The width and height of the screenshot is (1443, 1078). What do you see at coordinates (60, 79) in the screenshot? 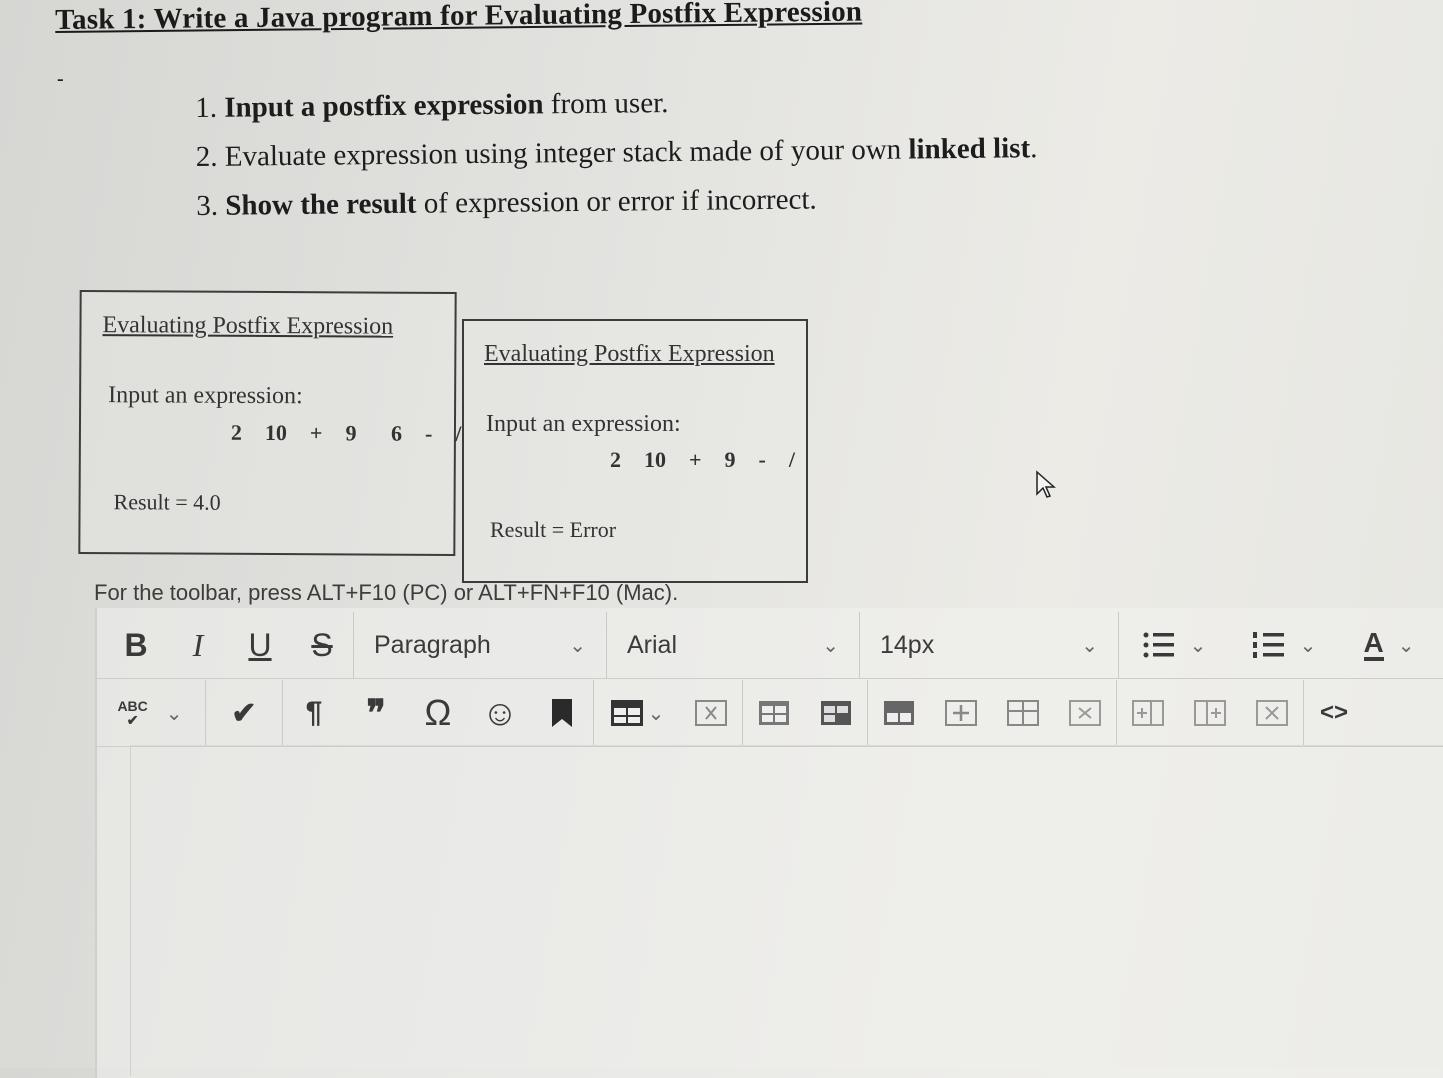
I see `stray-dash: -` at bounding box center [60, 79].